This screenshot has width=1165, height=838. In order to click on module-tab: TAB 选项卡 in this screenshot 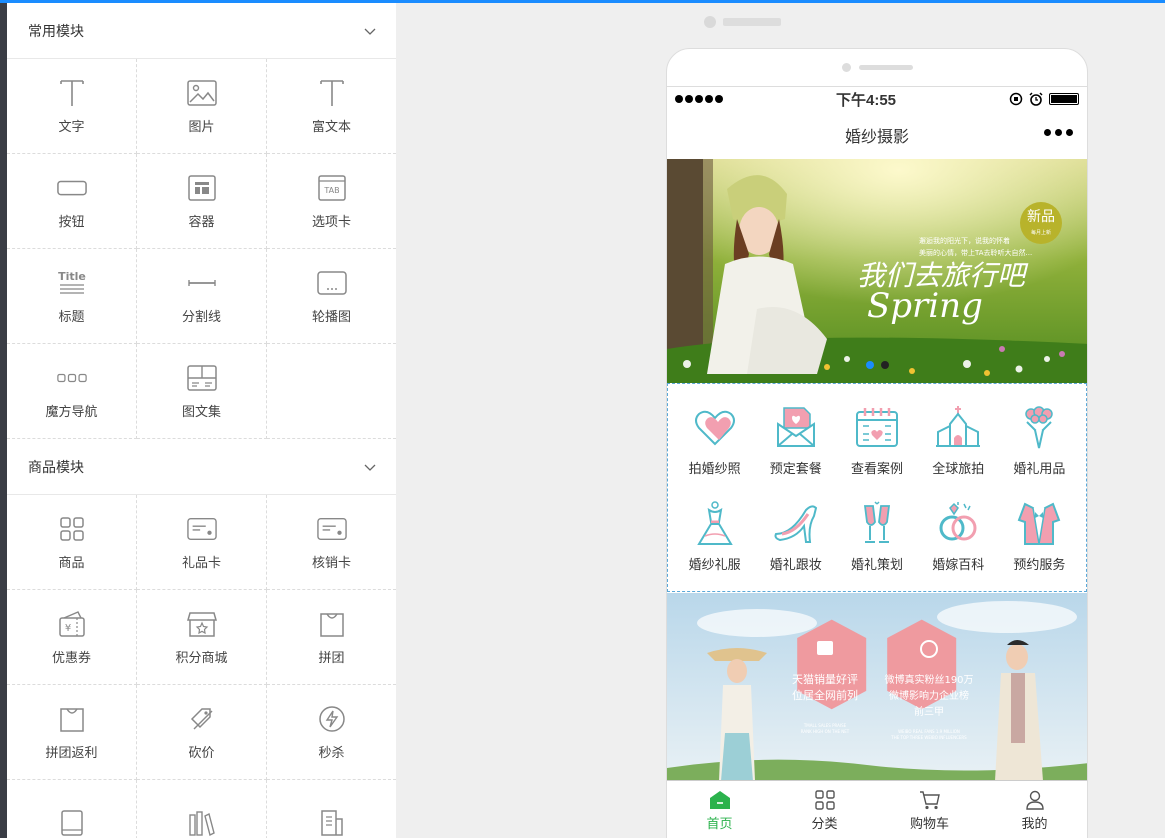, I will do `click(331, 201)`.